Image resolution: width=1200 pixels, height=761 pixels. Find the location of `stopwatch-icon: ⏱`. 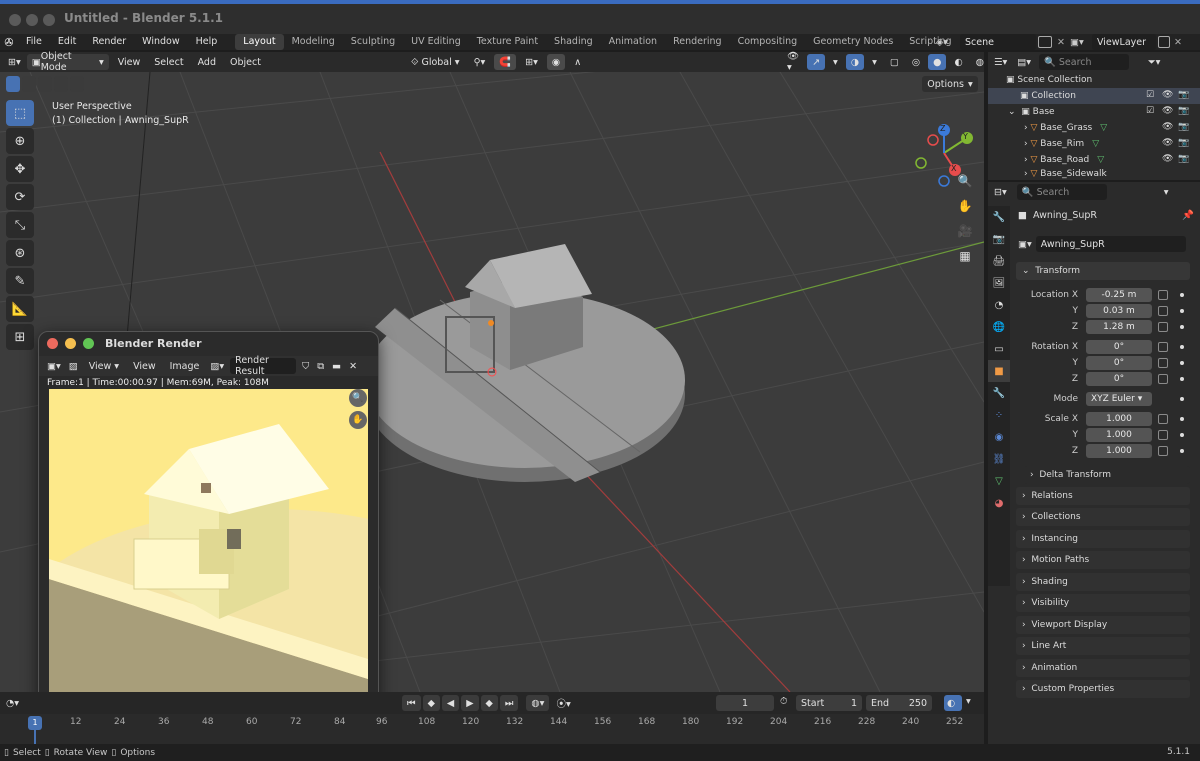

stopwatch-icon: ⏱ is located at coordinates (783, 701).